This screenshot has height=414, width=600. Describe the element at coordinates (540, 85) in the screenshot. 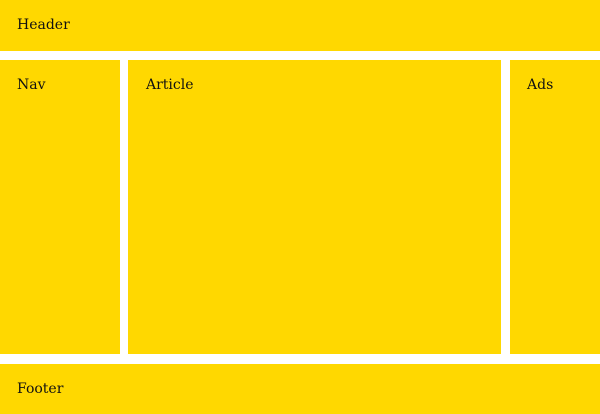

I see `ads-label: Ads` at that location.